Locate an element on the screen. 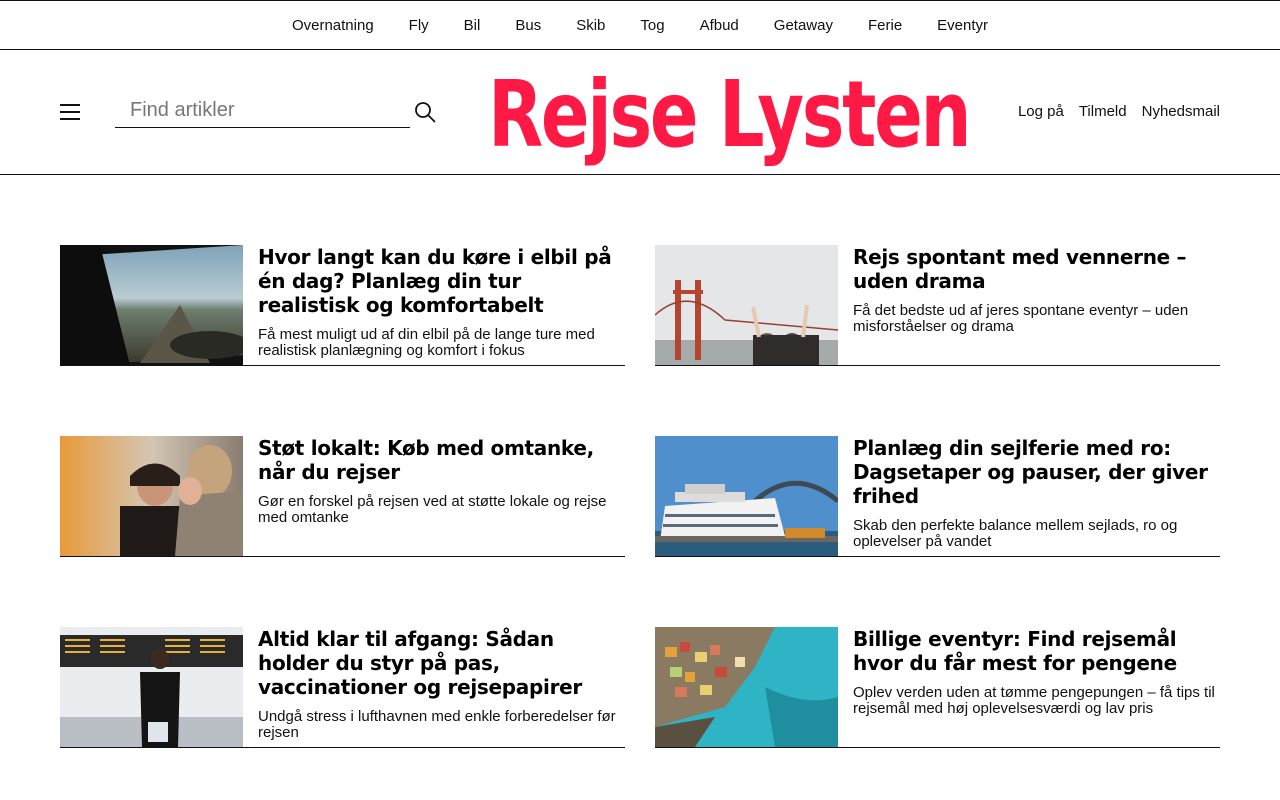  nav-item-skib: Skib is located at coordinates (590, 25).